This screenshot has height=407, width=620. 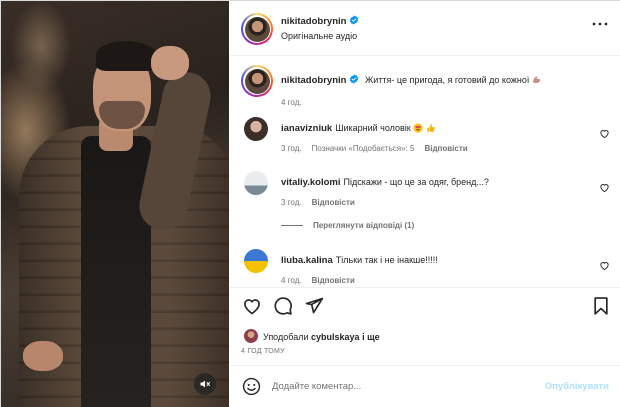 I want to click on post-timestamp: 4 ГОД ТОМУ, so click(x=263, y=351).